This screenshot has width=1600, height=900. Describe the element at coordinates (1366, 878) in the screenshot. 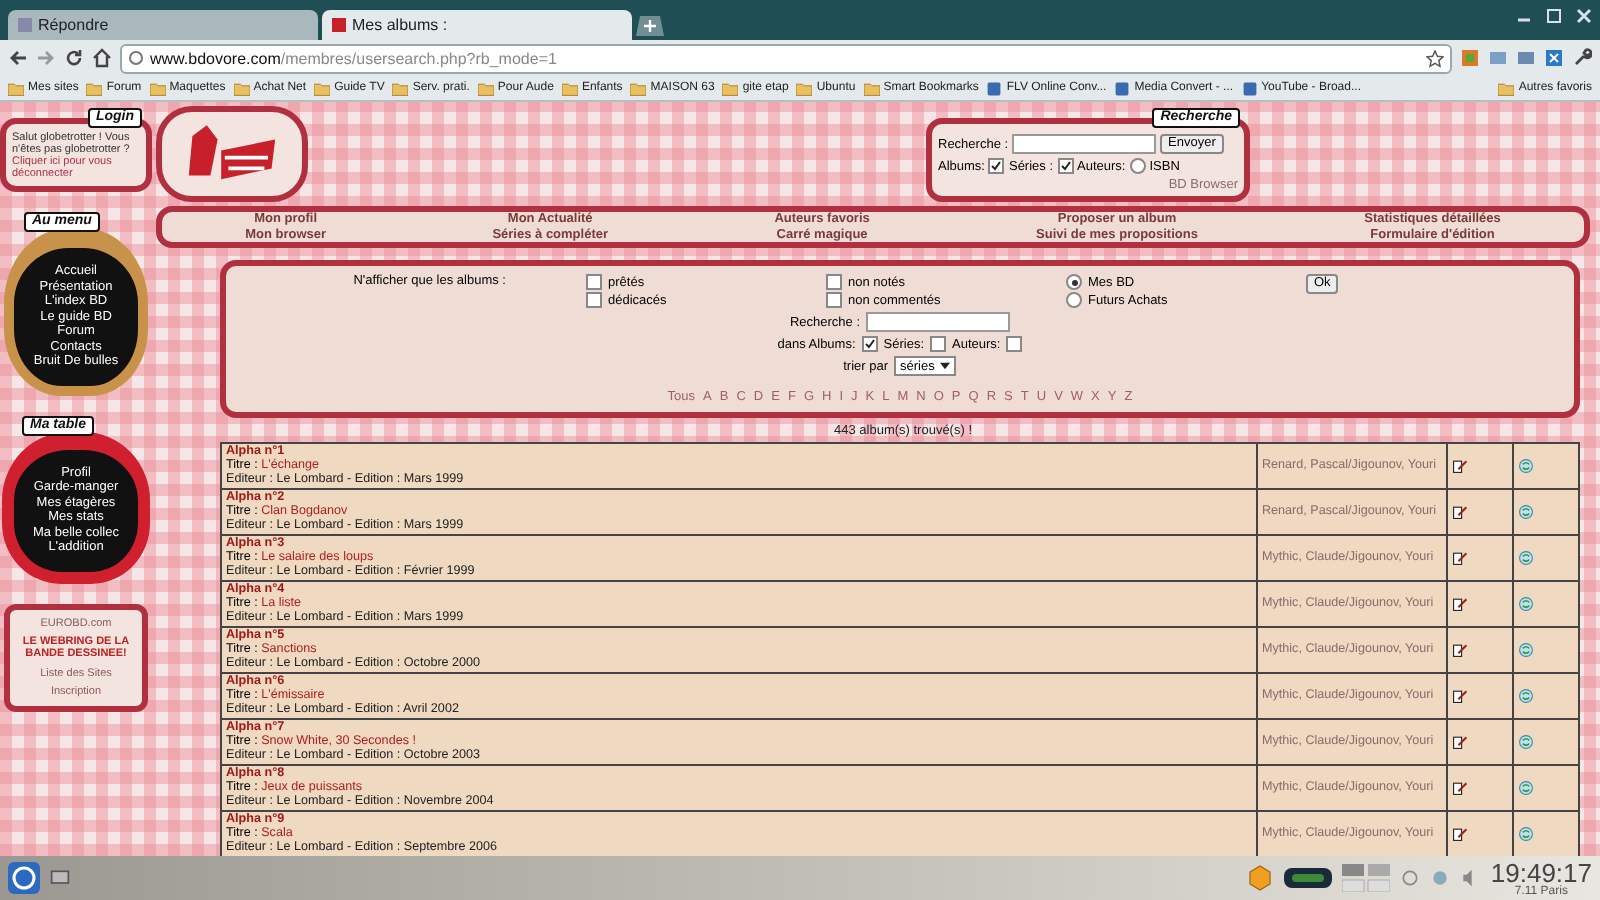

I see `desktop-pager` at that location.